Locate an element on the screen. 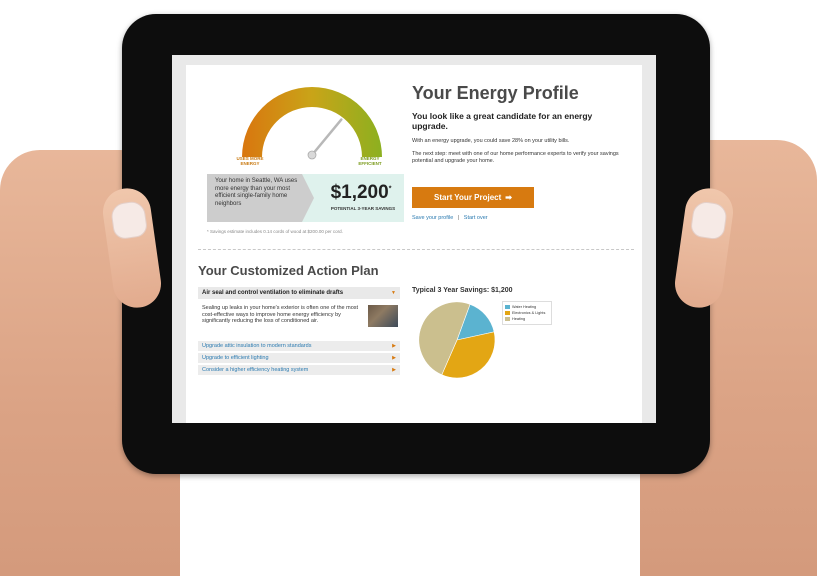 This screenshot has height=576, width=817. savings-label: POTENTIAL 3-YEAR SAVINGS is located at coordinates (363, 208).